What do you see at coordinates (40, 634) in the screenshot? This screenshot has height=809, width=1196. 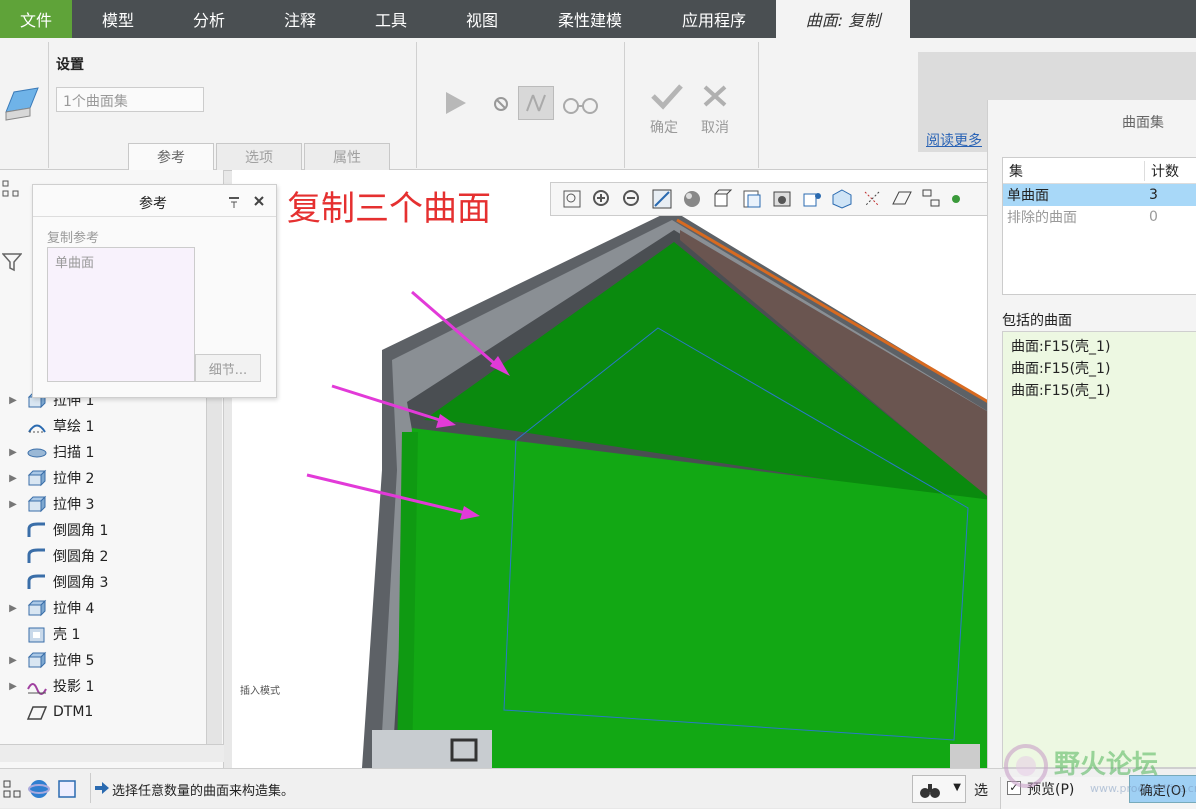 I see `tree-item: 壳 1` at bounding box center [40, 634].